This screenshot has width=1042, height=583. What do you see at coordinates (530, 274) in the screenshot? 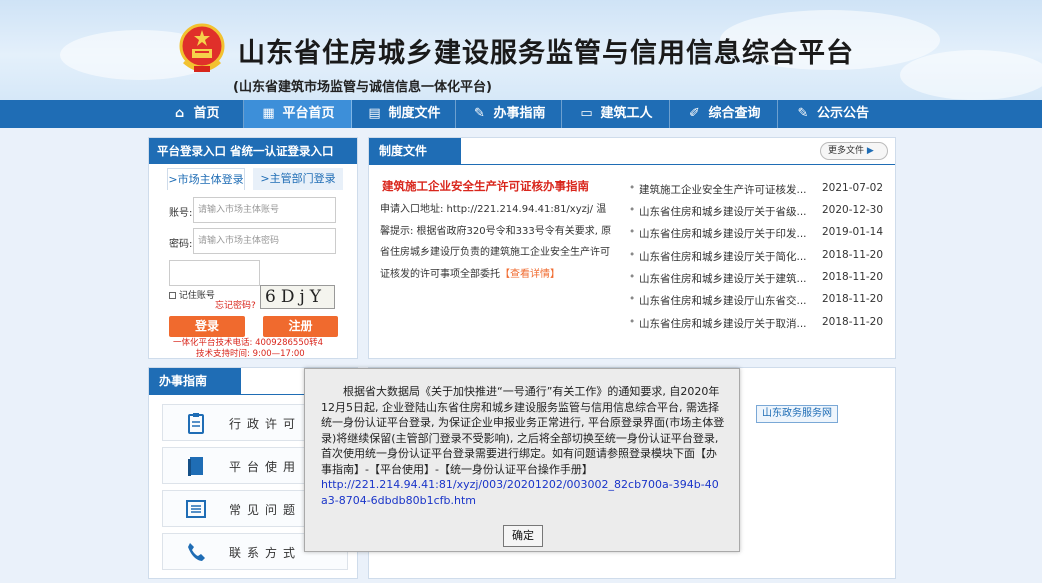
I see `view-details-link: 【查看详情】` at bounding box center [530, 274].